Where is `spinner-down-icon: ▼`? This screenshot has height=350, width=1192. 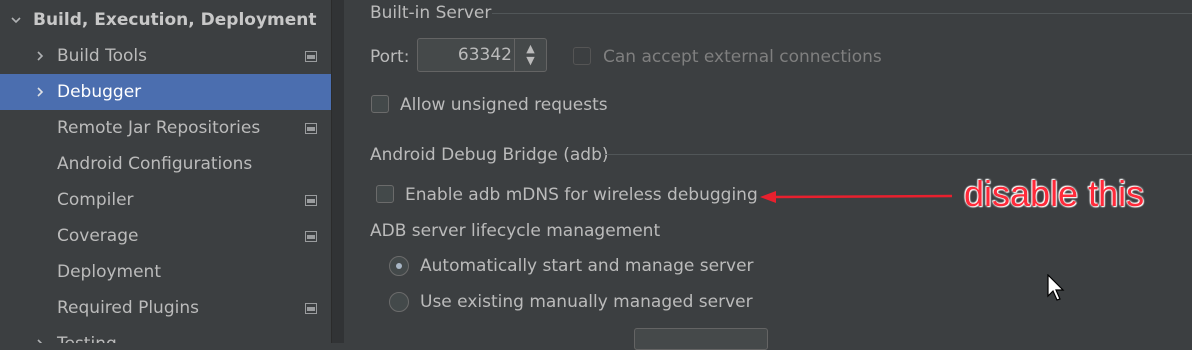 spinner-down-icon: ▼ is located at coordinates (530, 61).